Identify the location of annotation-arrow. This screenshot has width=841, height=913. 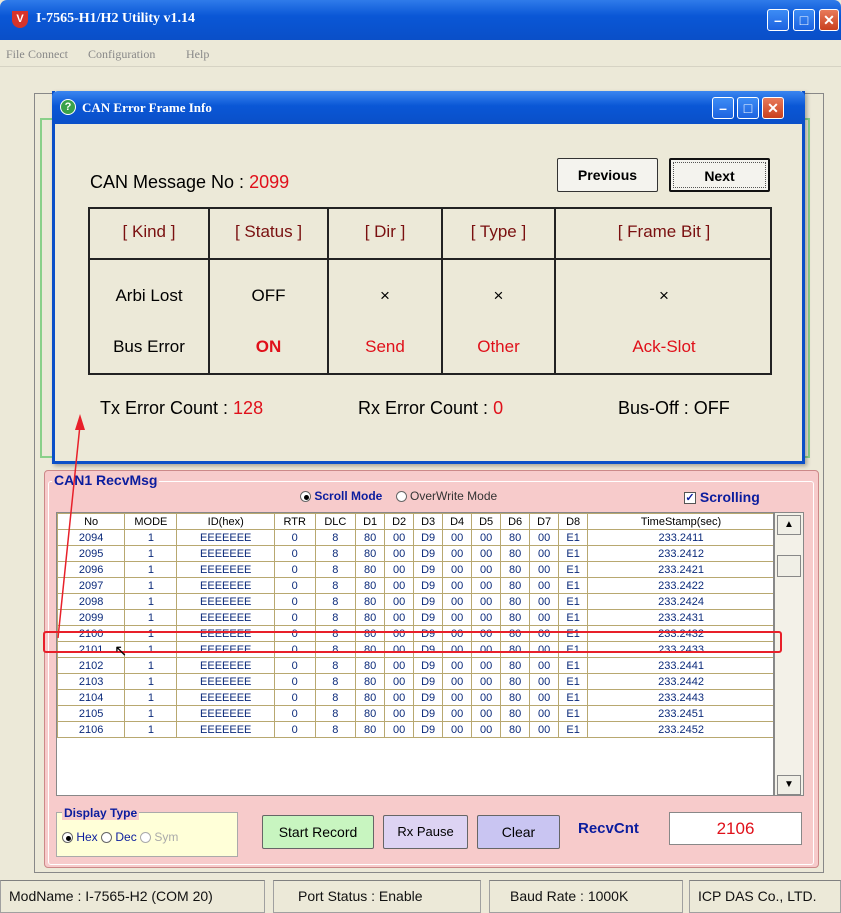
(71, 526).